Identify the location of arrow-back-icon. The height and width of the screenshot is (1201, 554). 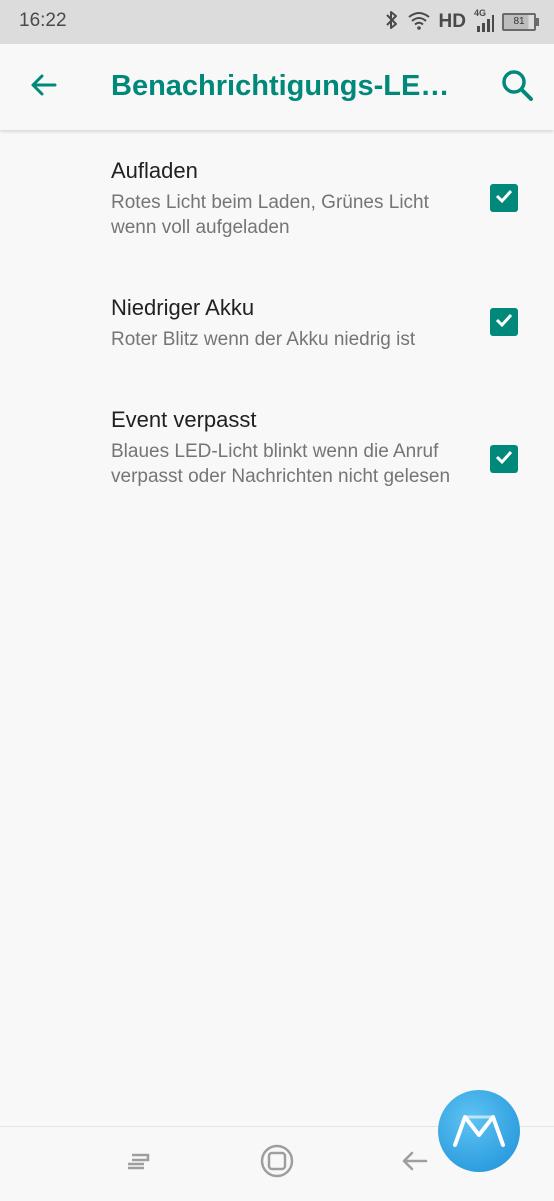
(43, 87).